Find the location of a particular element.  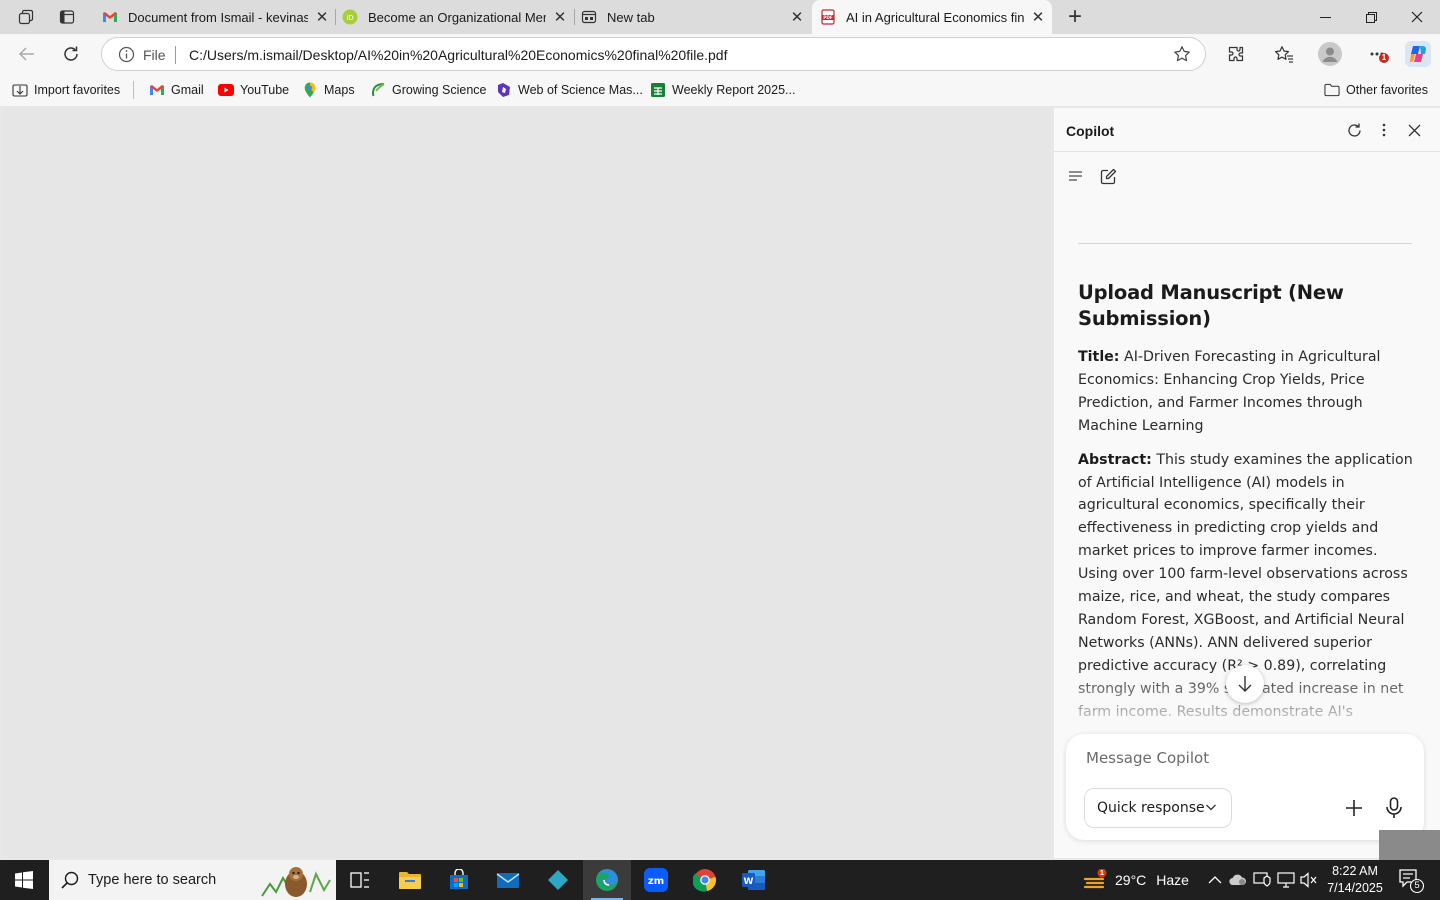

response-mode-dropdown: Quick response is located at coordinates (1158, 808).